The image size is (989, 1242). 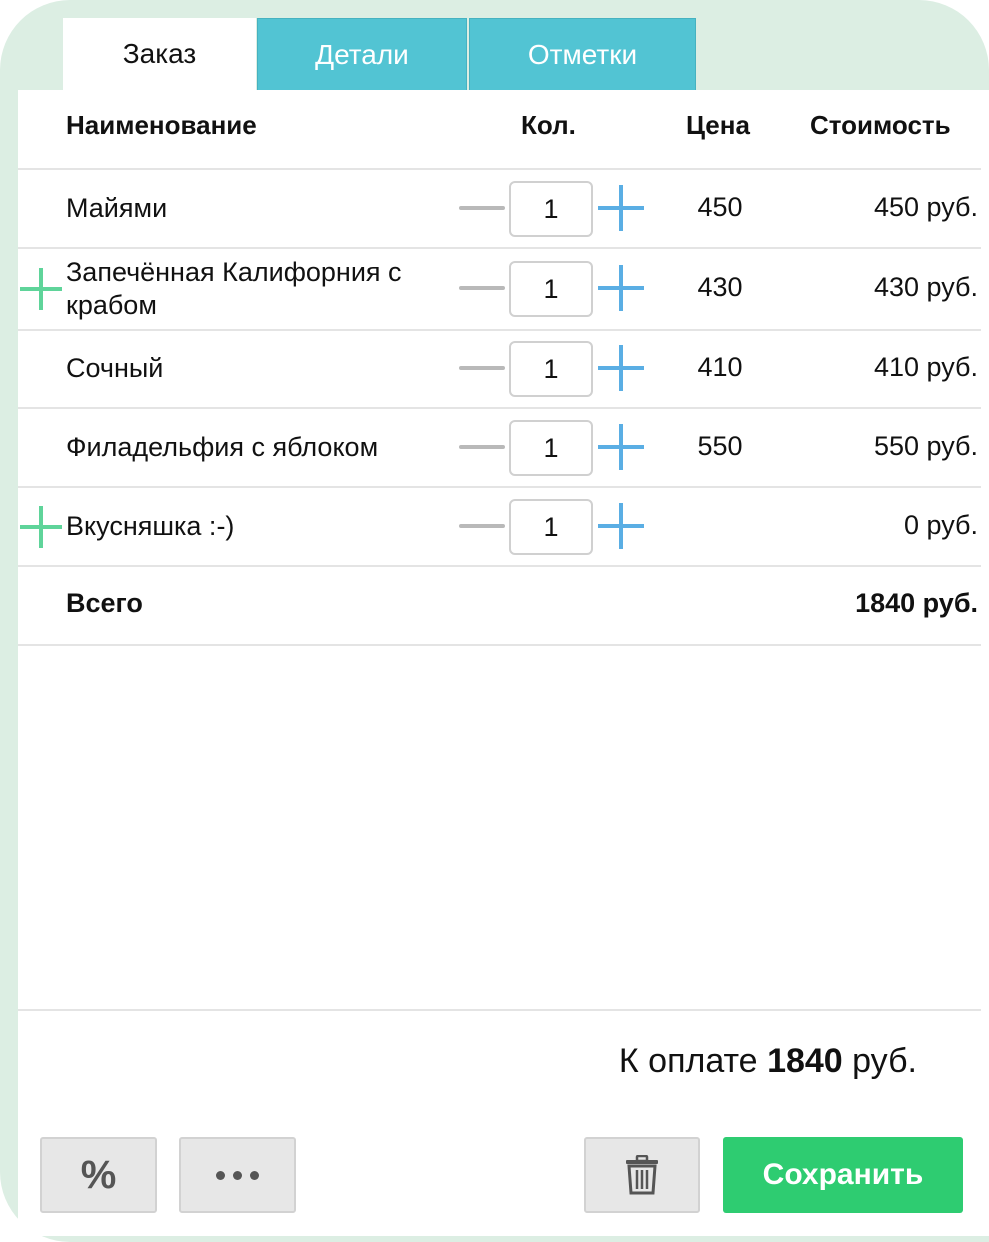 I want to click on footer-divider, so click(x=499, y=1010).